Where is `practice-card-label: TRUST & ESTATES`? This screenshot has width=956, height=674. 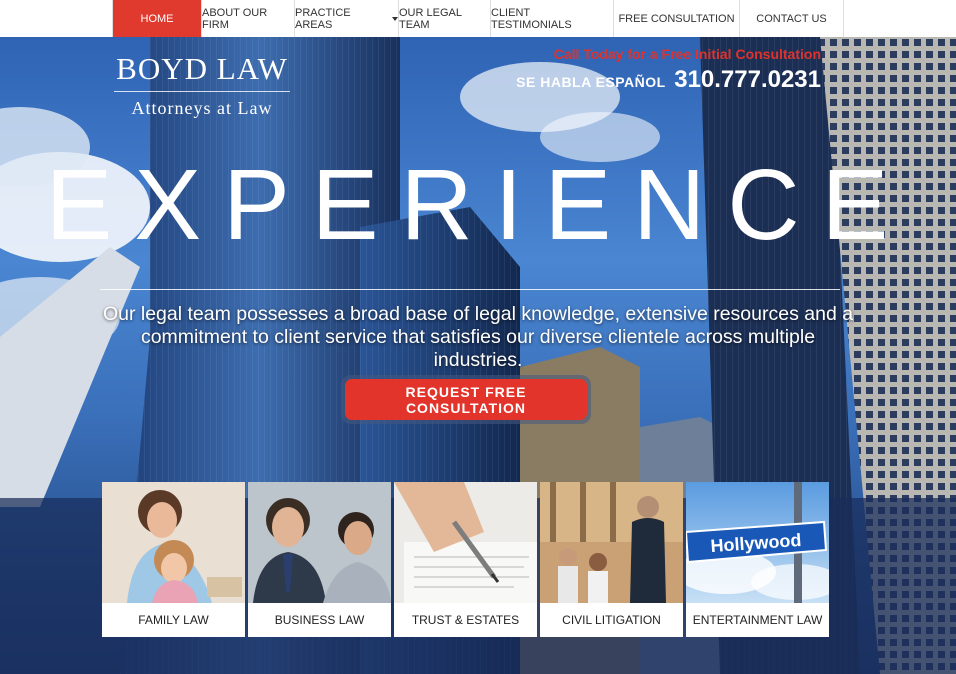
practice-card-label: TRUST & ESTATES is located at coordinates (465, 620).